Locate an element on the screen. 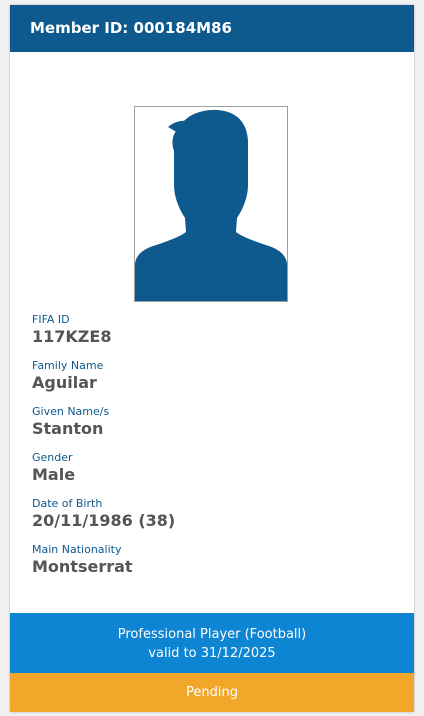 The image size is (424, 716). nationality-value: Montserrat is located at coordinates (82, 566).